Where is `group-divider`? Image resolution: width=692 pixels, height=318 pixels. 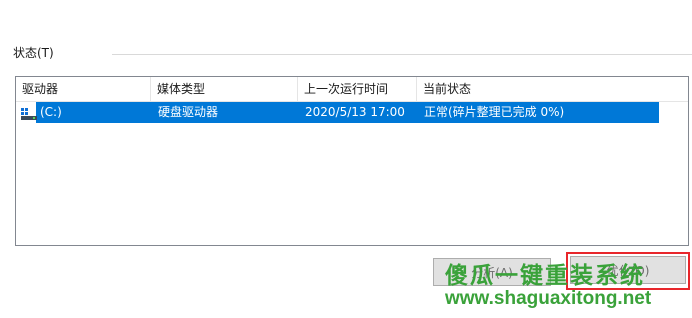 group-divider is located at coordinates (402, 54).